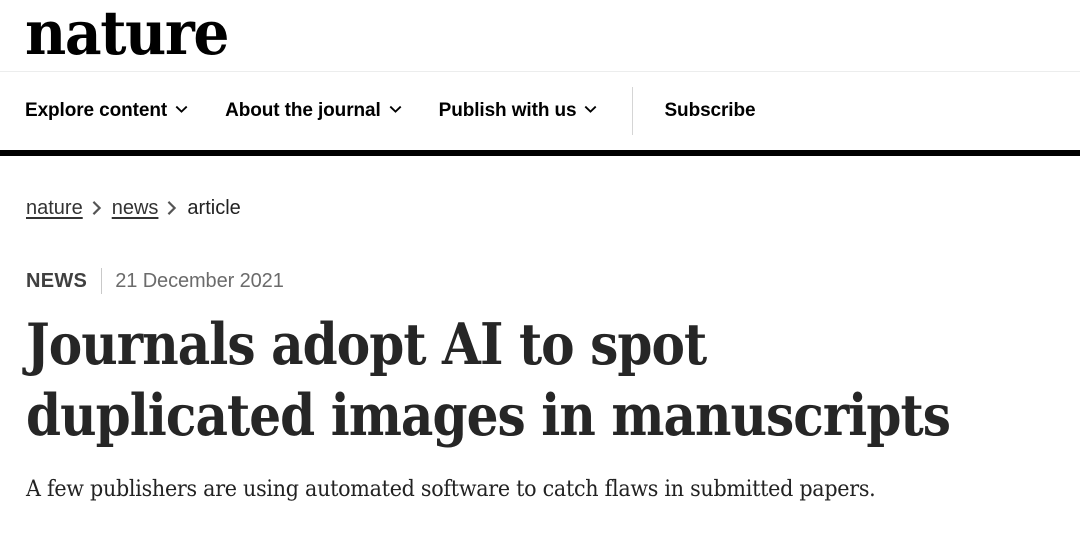  I want to click on breadcrumb-item-nature: nature, so click(54, 208).